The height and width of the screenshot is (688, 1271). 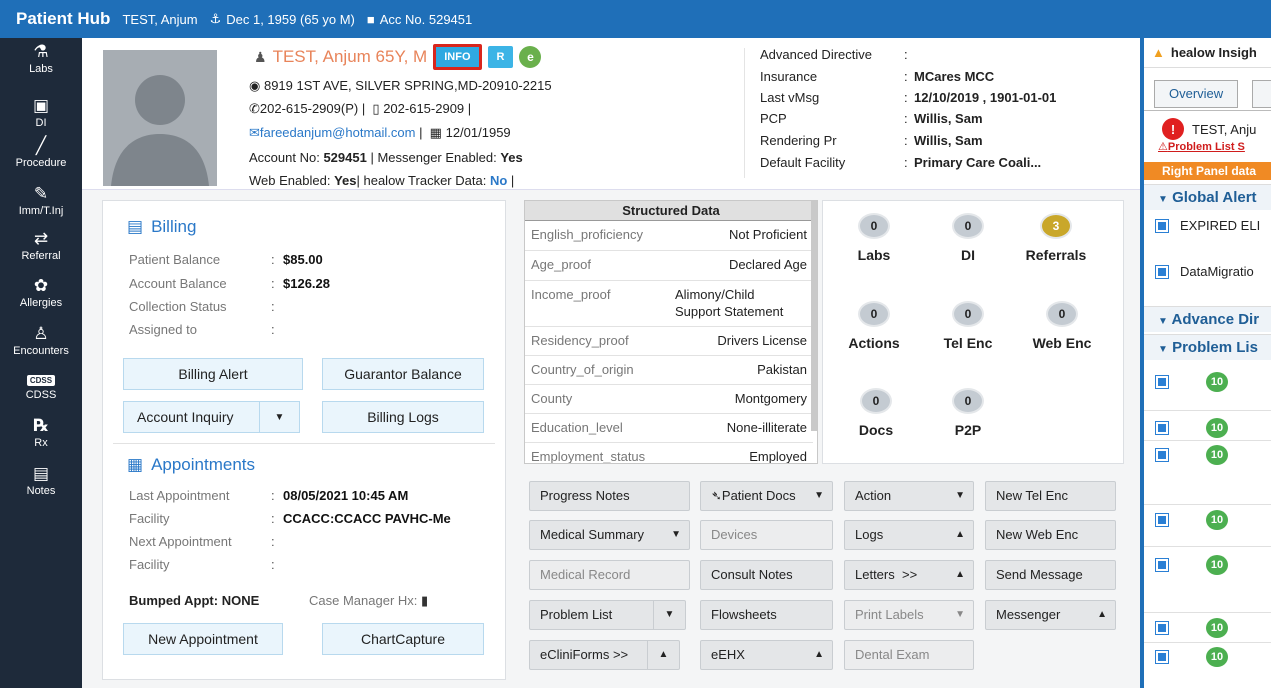 What do you see at coordinates (213, 374) in the screenshot?
I see `billing-alert-button: Billing Alert` at bounding box center [213, 374].